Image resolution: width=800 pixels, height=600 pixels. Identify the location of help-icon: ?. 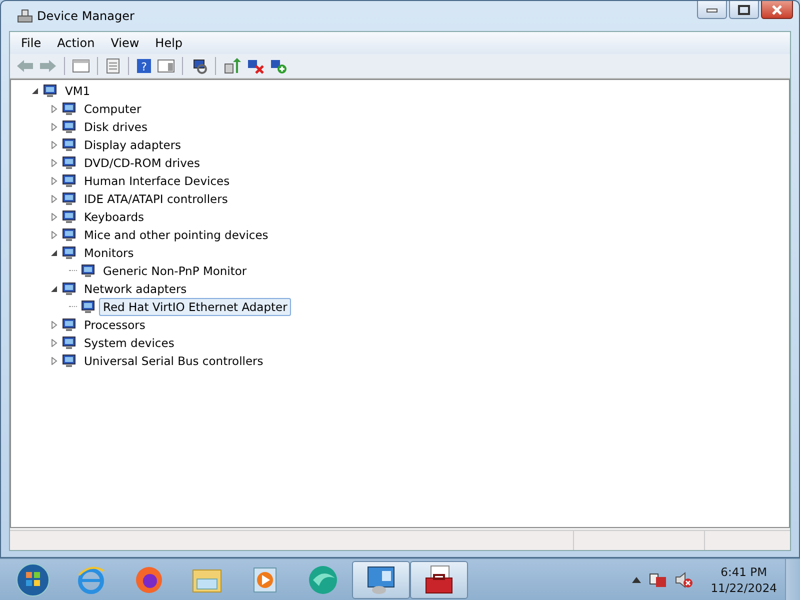
(144, 66).